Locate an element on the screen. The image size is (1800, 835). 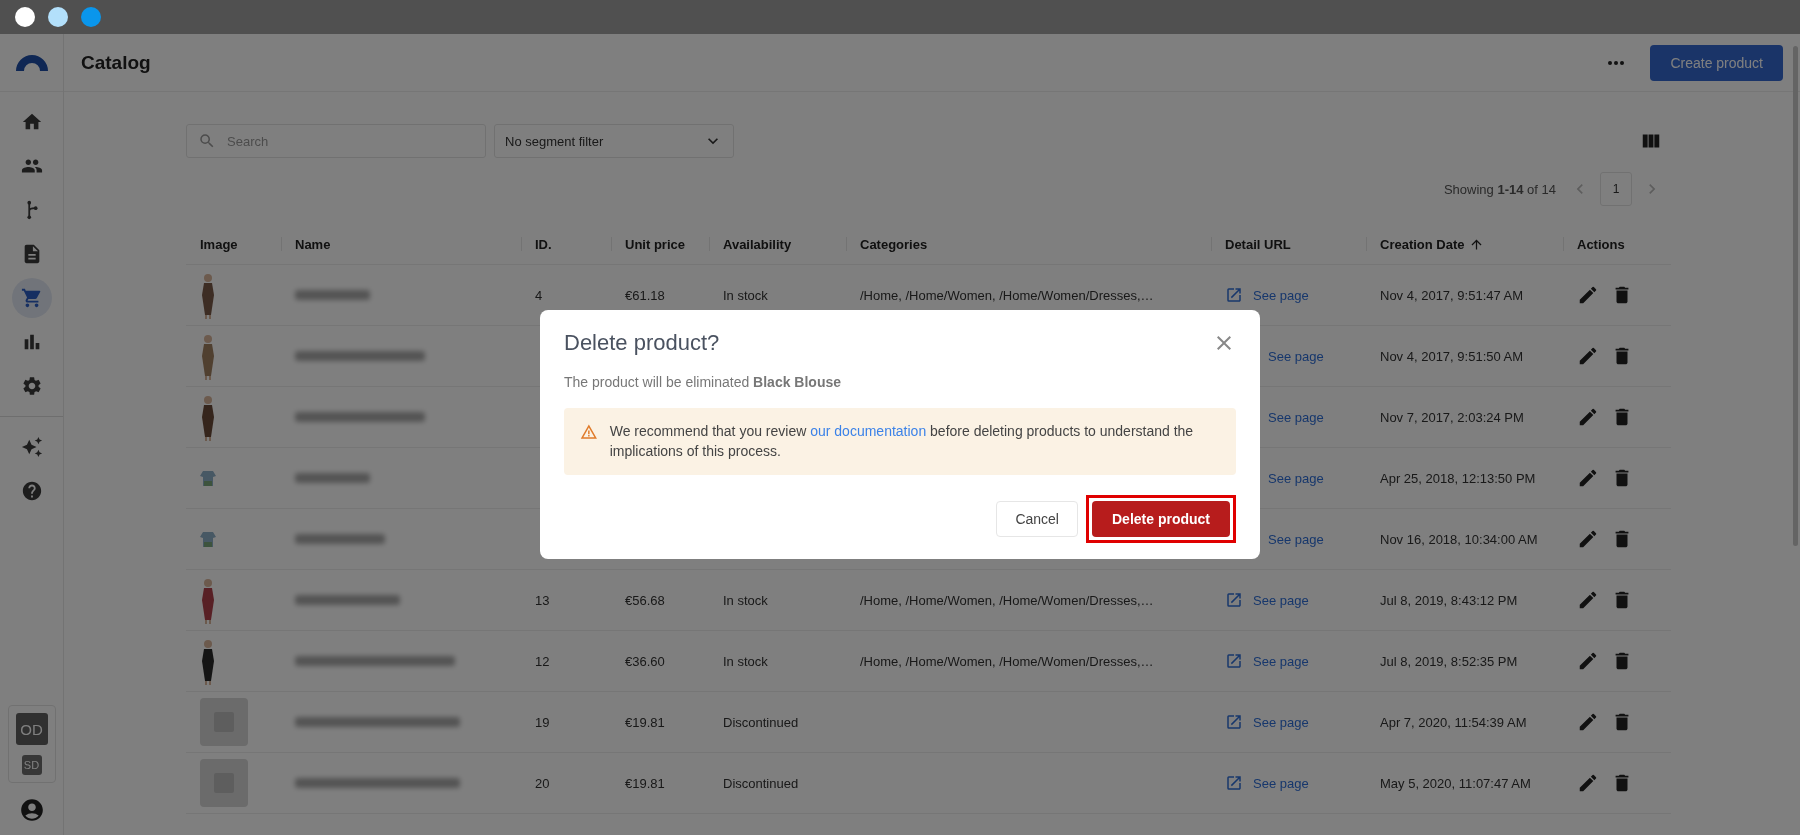
page-number: 1 is located at coordinates (1616, 189).